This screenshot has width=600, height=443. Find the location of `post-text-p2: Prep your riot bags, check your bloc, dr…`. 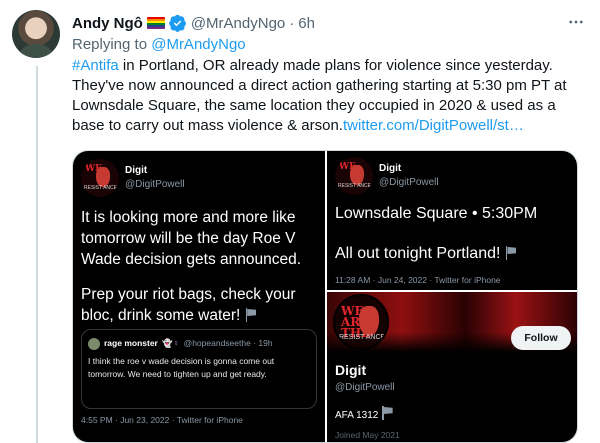

post-text-p2: Prep your riot bags, check your bloc, dr… is located at coordinates (188, 305).